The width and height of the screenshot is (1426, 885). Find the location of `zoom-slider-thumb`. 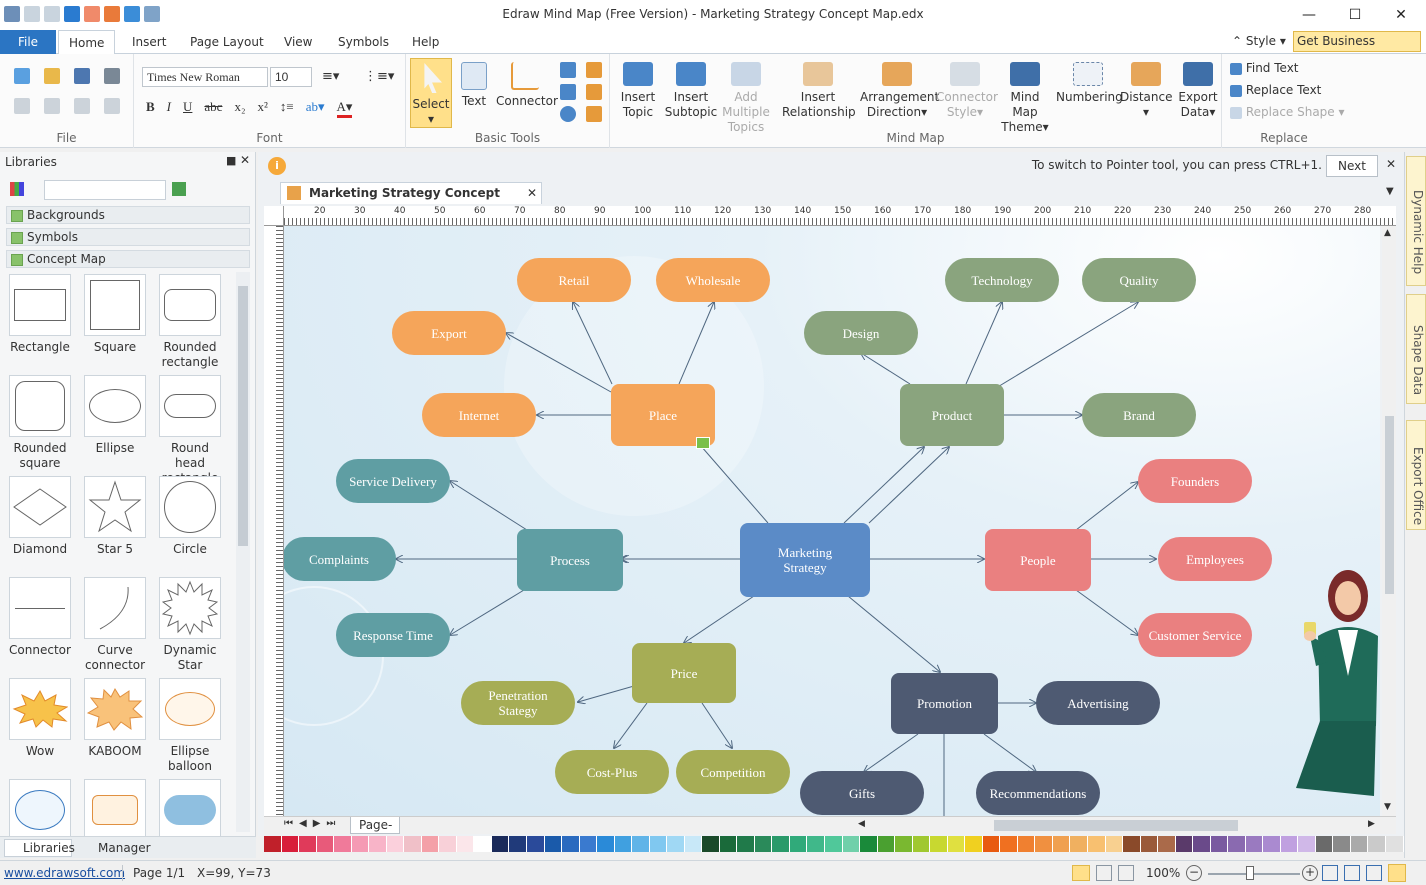

zoom-slider-thumb is located at coordinates (1250, 873).